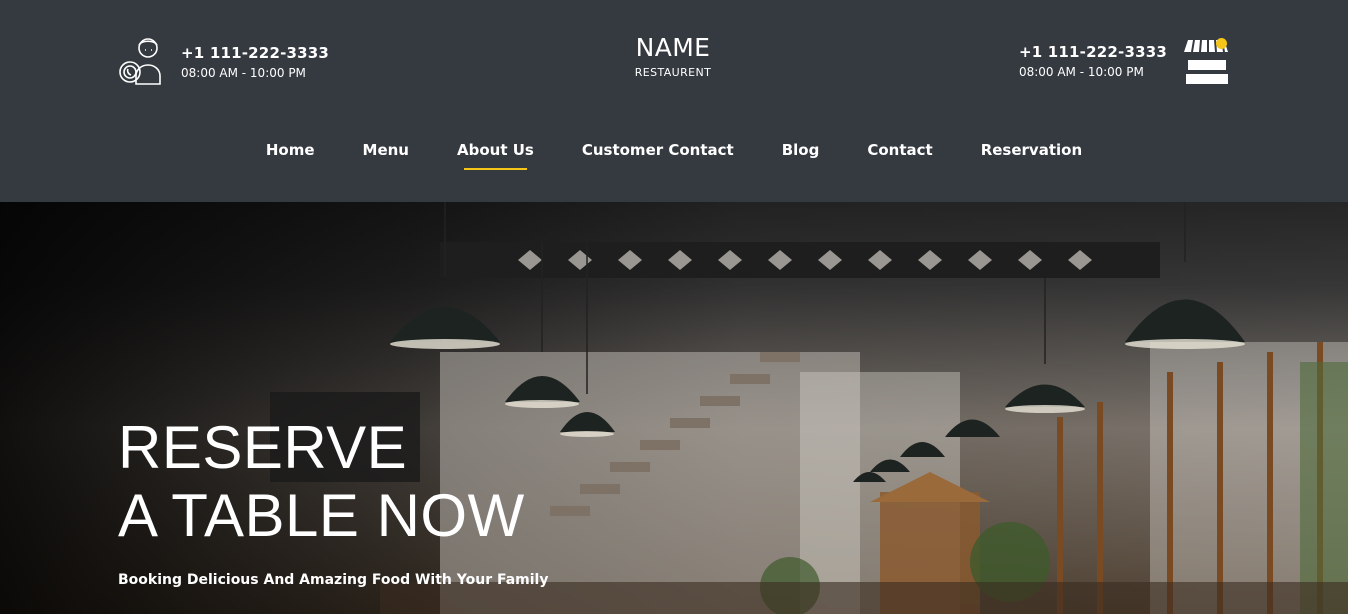 This screenshot has height=614, width=1348. What do you see at coordinates (801, 150) in the screenshot?
I see `nav-item-blog: Blog` at bounding box center [801, 150].